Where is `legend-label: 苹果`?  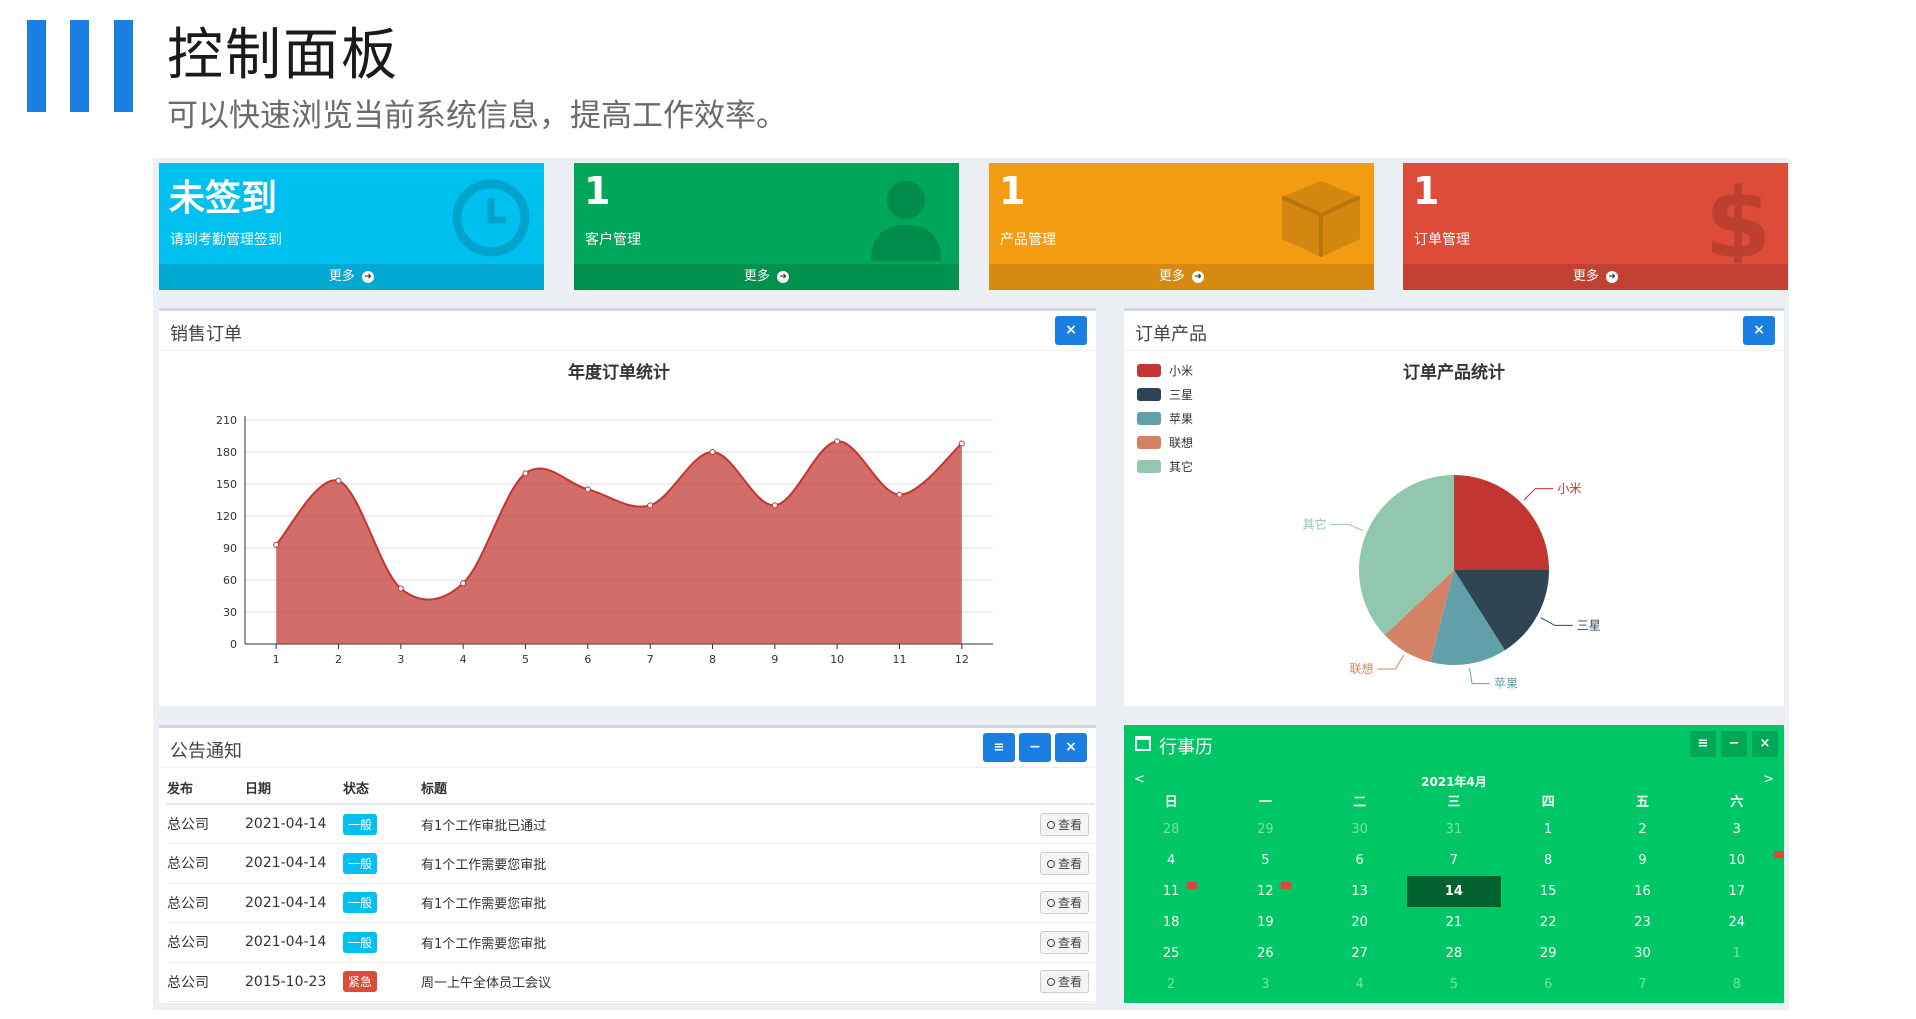 legend-label: 苹果 is located at coordinates (1181, 419).